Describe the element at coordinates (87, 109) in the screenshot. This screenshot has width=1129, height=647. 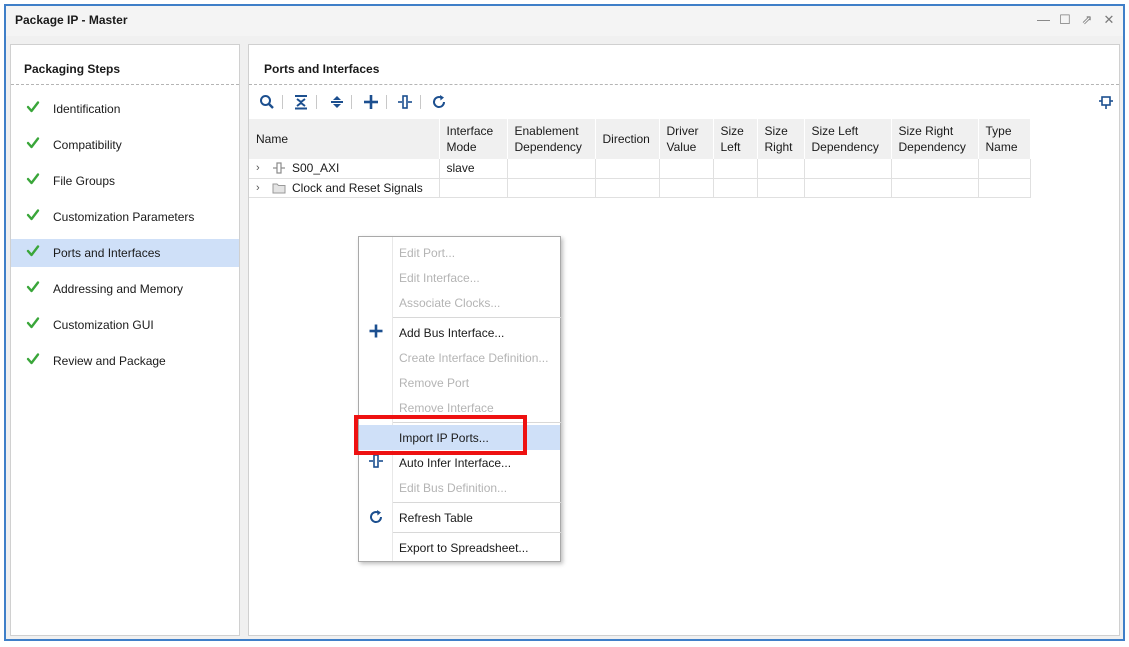
I see `step-label: Identification` at that location.